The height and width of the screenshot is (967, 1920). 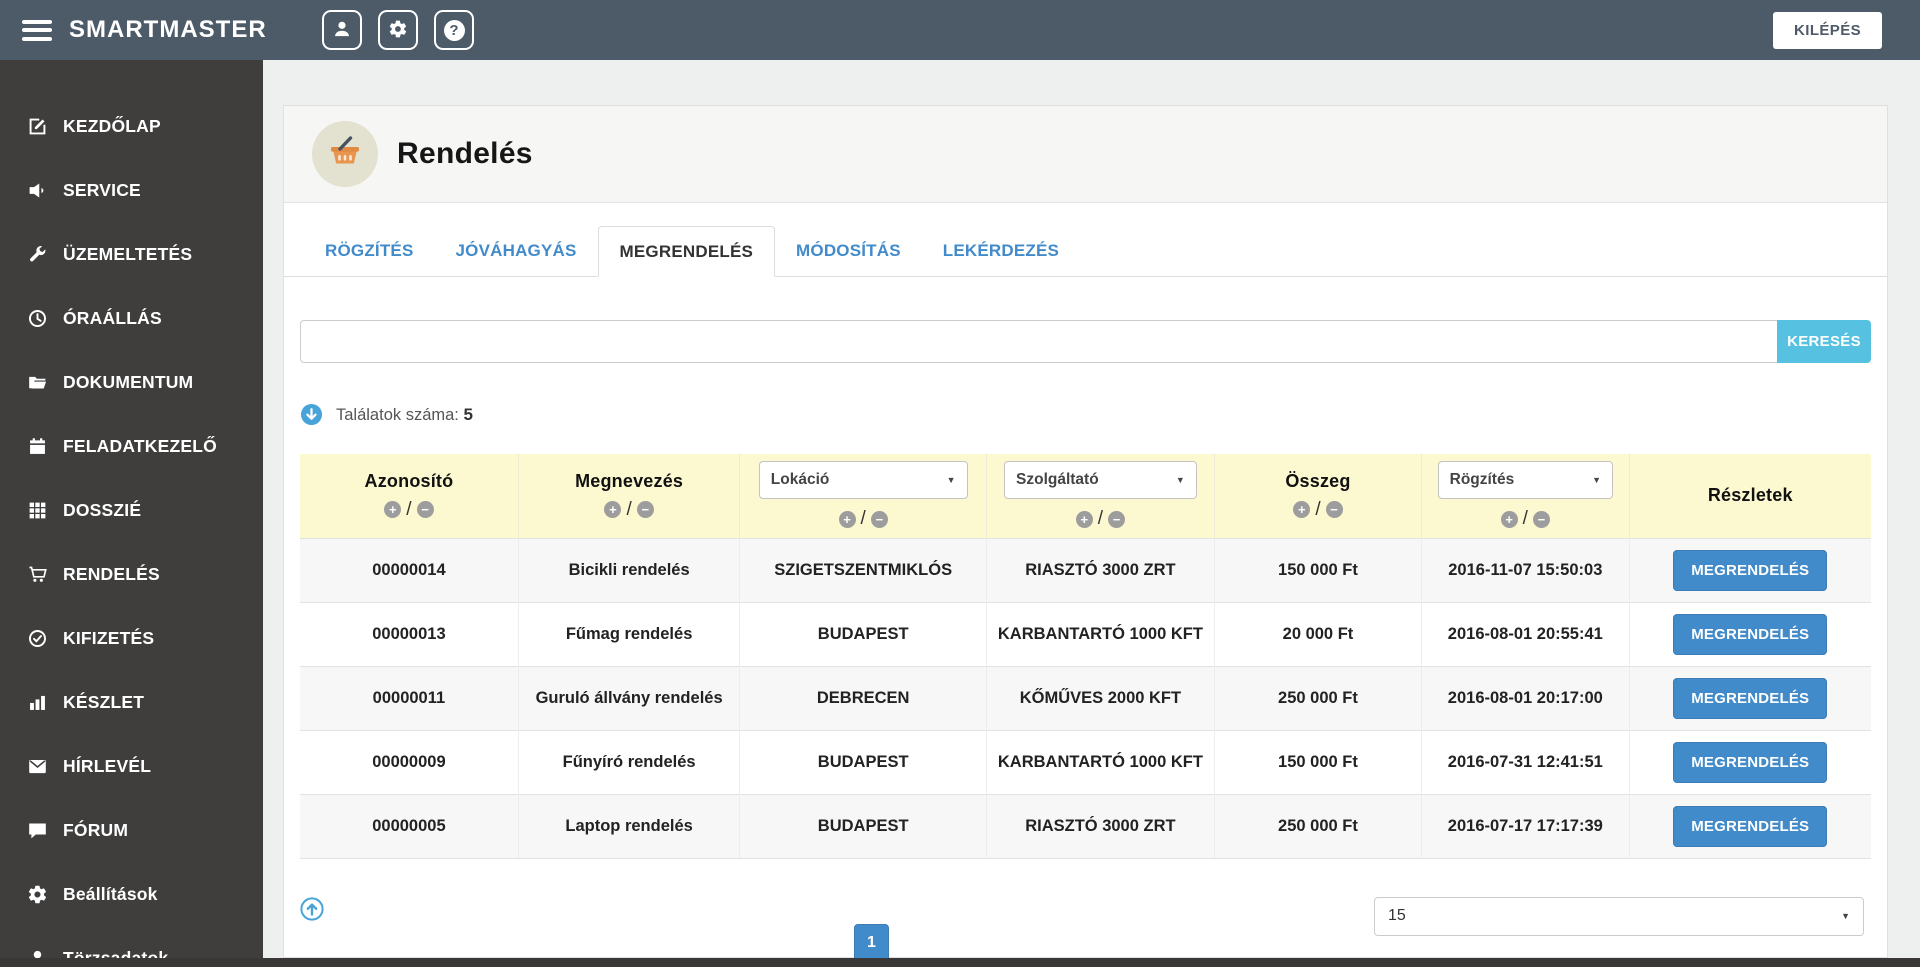 What do you see at coordinates (1082, 931) in the screenshot?
I see `table-footer: 1 15 ▼` at bounding box center [1082, 931].